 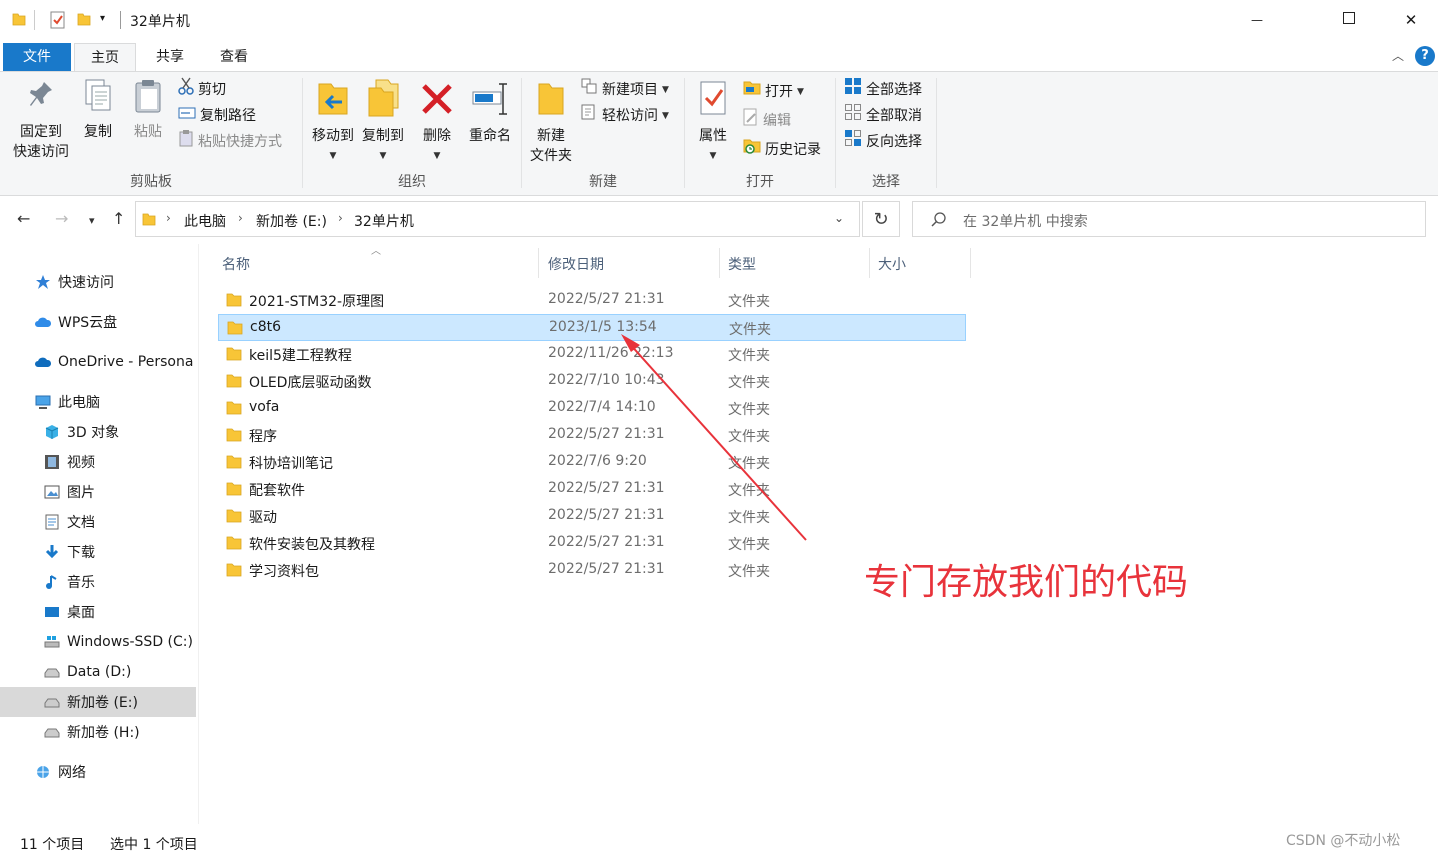 I want to click on rename-button: 重命名, so click(x=490, y=112).